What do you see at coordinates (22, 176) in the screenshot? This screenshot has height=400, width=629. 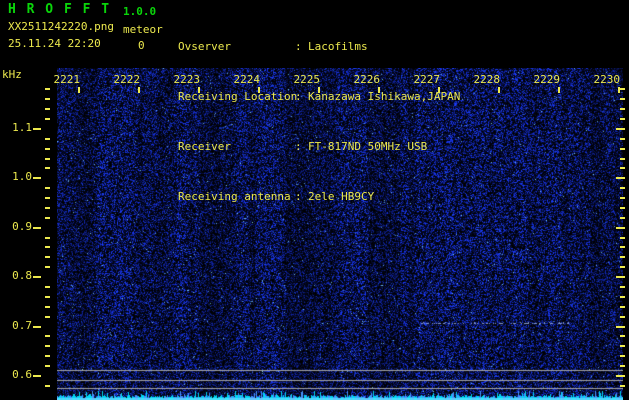 I see `freq-tick-label-1.0: 1.0` at bounding box center [22, 176].